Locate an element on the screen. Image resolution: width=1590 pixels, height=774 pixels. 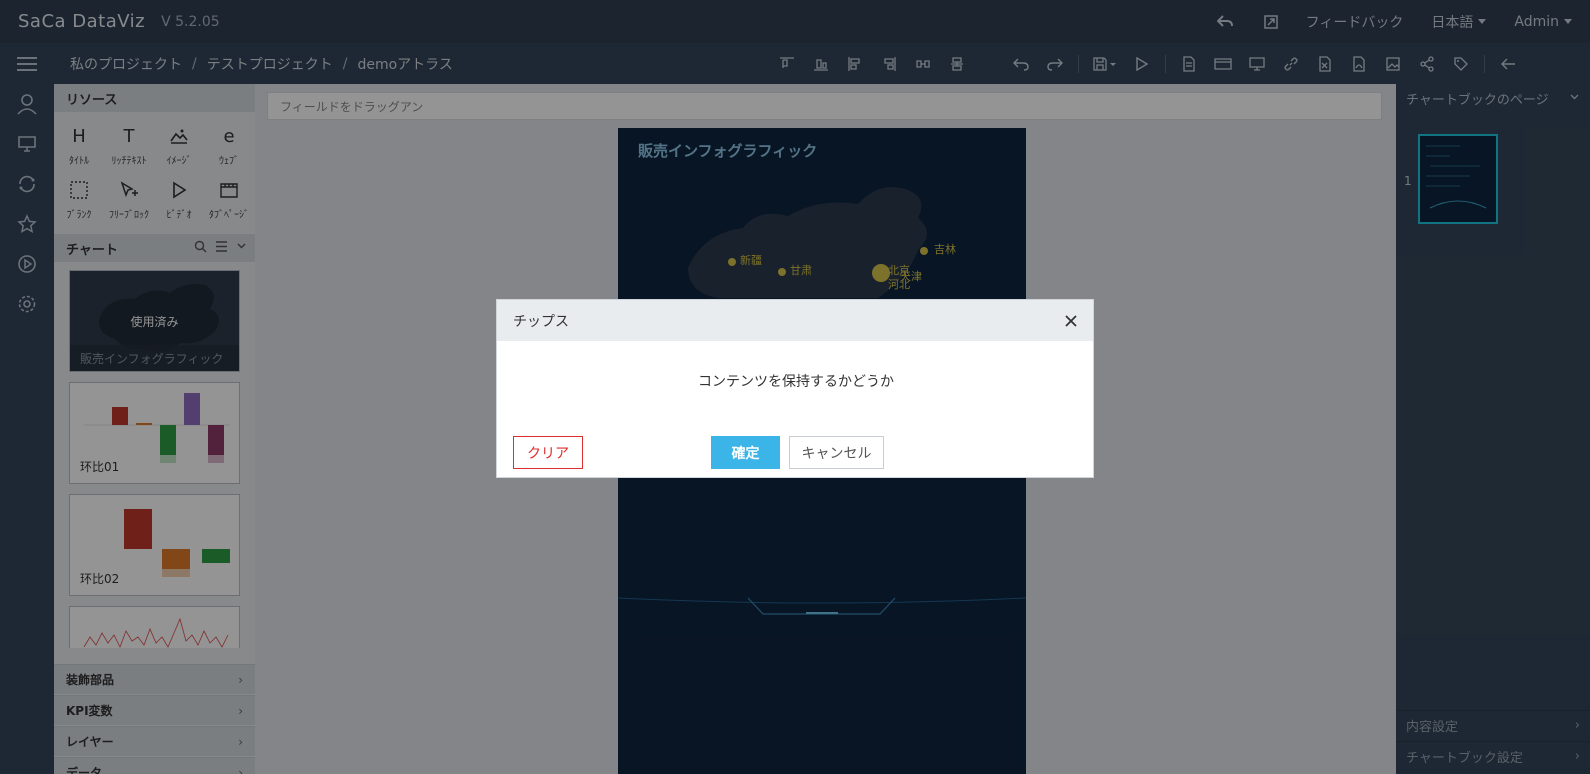
clear-button: クリア is located at coordinates (548, 452).